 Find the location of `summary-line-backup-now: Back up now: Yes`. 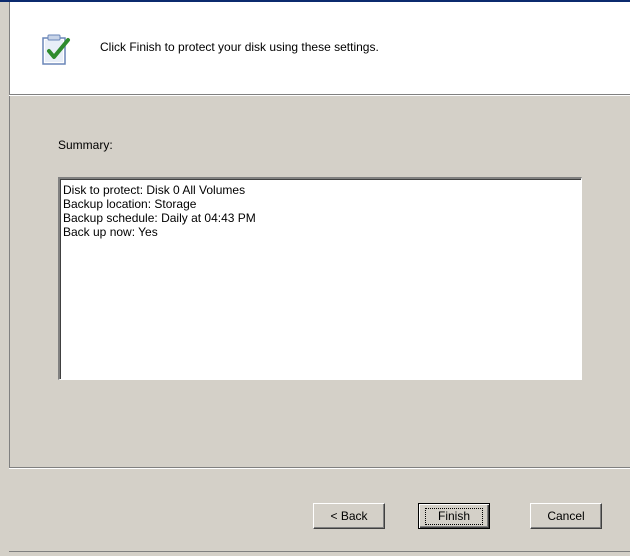

summary-line-backup-now: Back up now: Yes is located at coordinates (110, 232).